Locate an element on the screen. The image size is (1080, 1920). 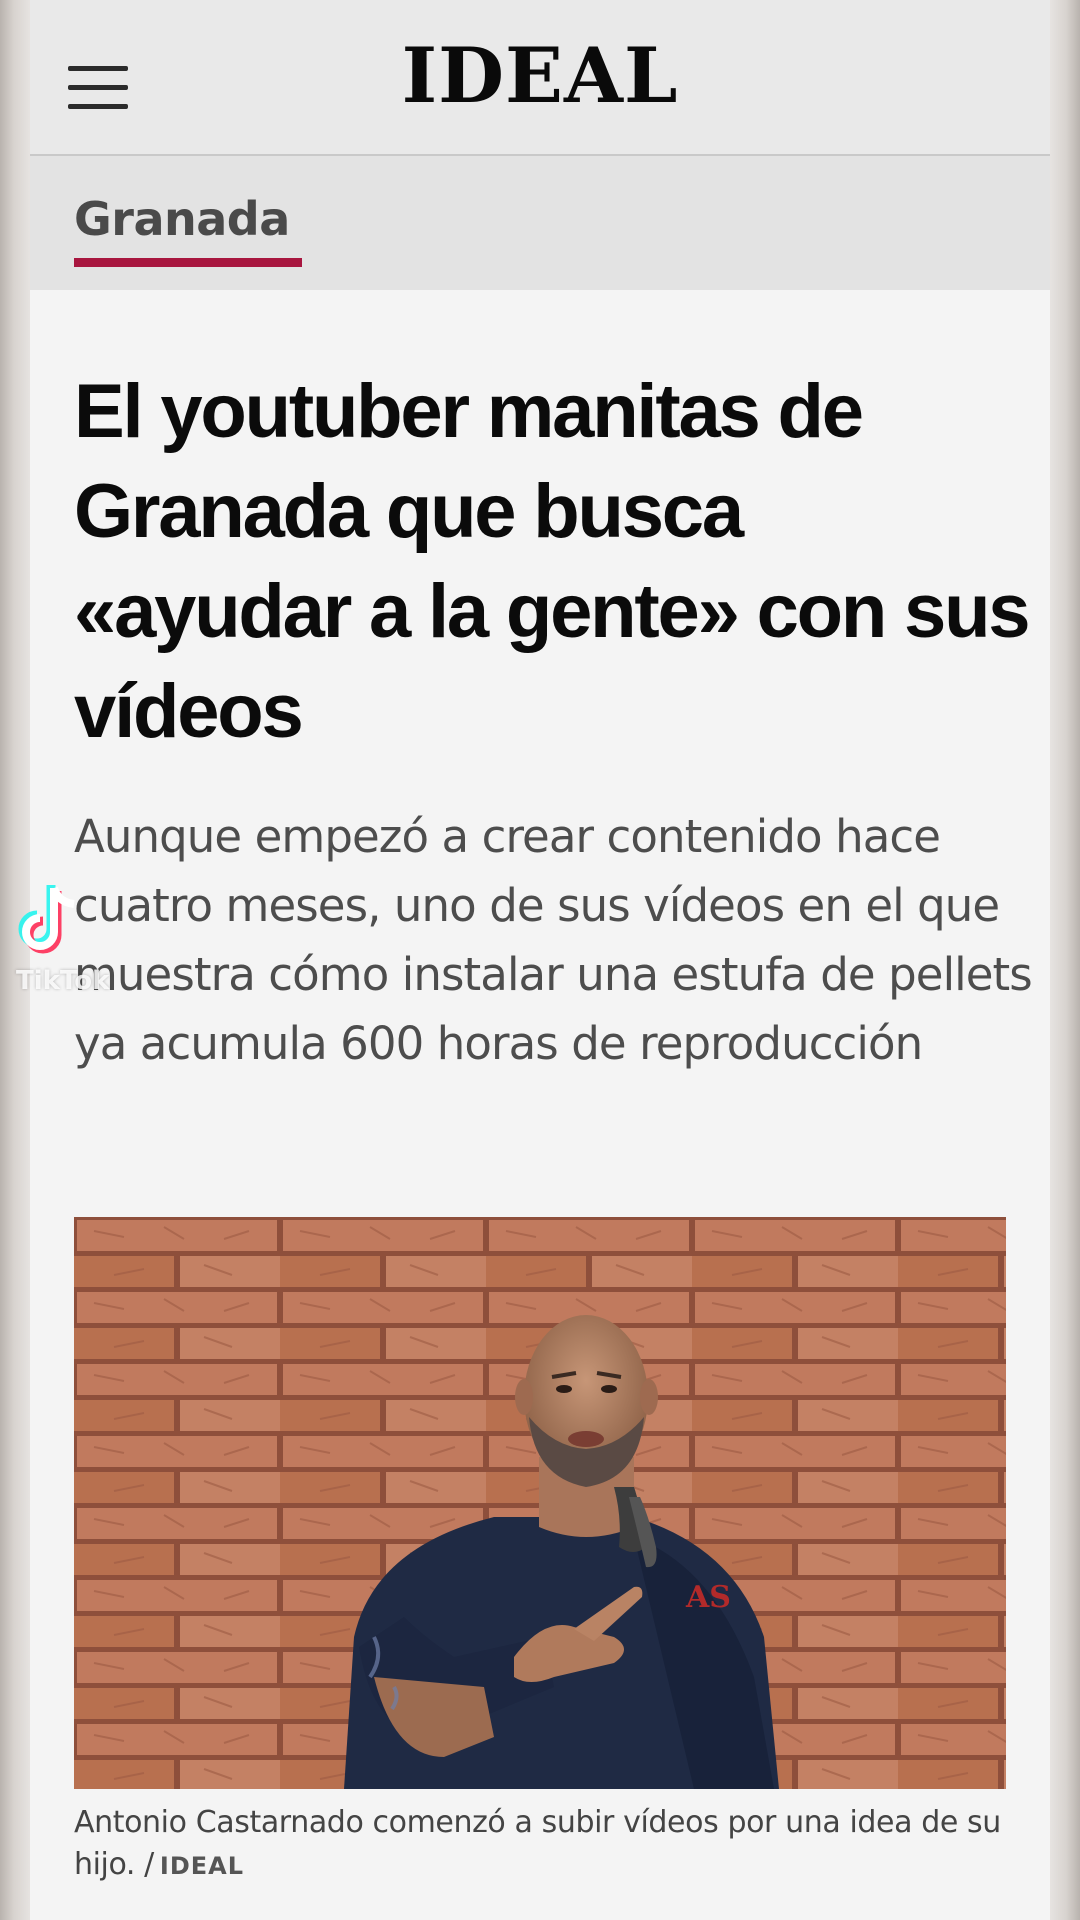
section-underline is located at coordinates (188, 262).